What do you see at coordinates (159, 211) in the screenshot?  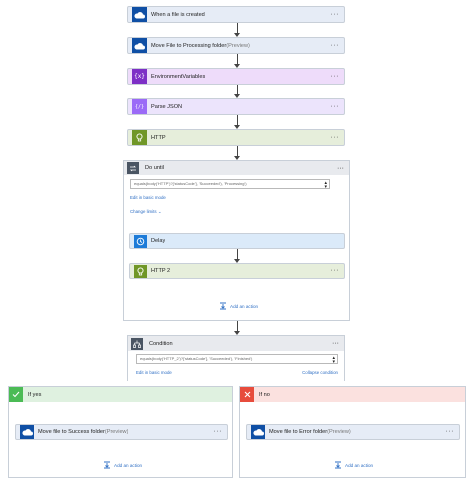 I see `chevron-down-icon: ⌄` at bounding box center [159, 211].